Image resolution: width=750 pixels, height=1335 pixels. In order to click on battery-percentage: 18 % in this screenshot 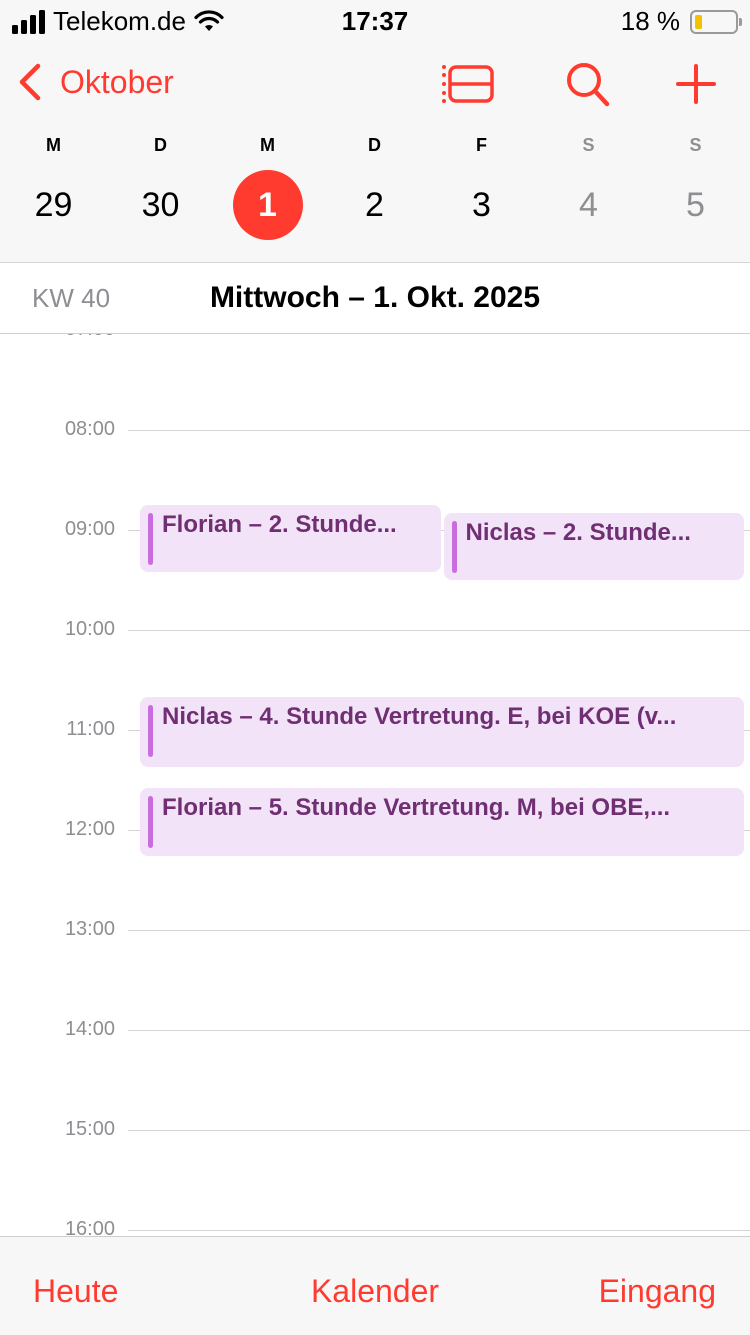, I will do `click(650, 21)`.